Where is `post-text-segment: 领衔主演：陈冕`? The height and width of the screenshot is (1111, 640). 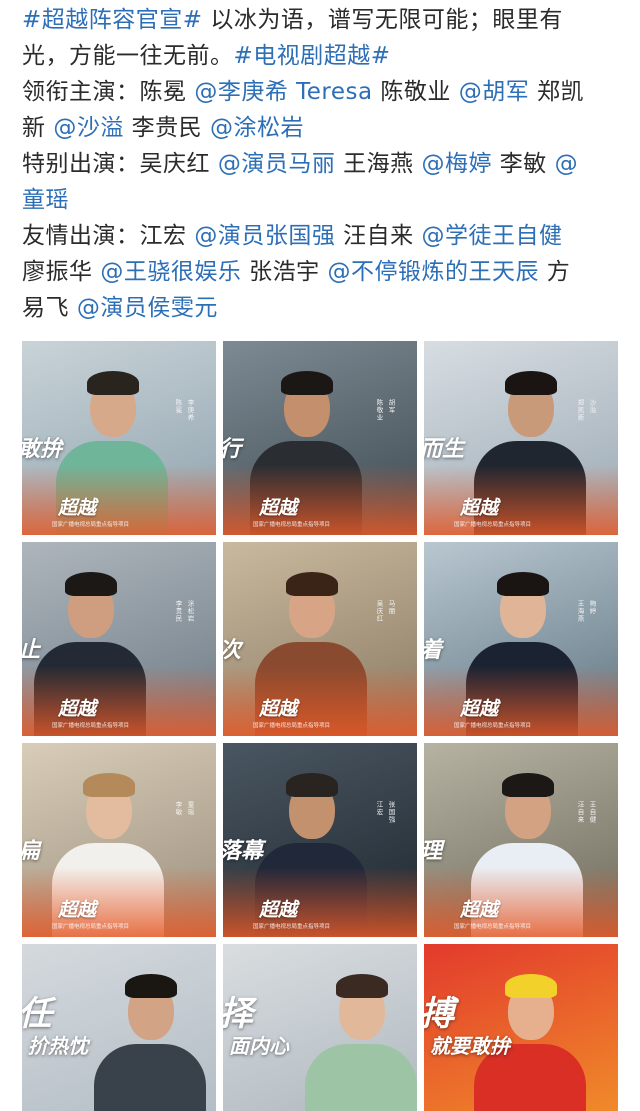 post-text-segment: 领衔主演：陈冕 is located at coordinates (108, 92).